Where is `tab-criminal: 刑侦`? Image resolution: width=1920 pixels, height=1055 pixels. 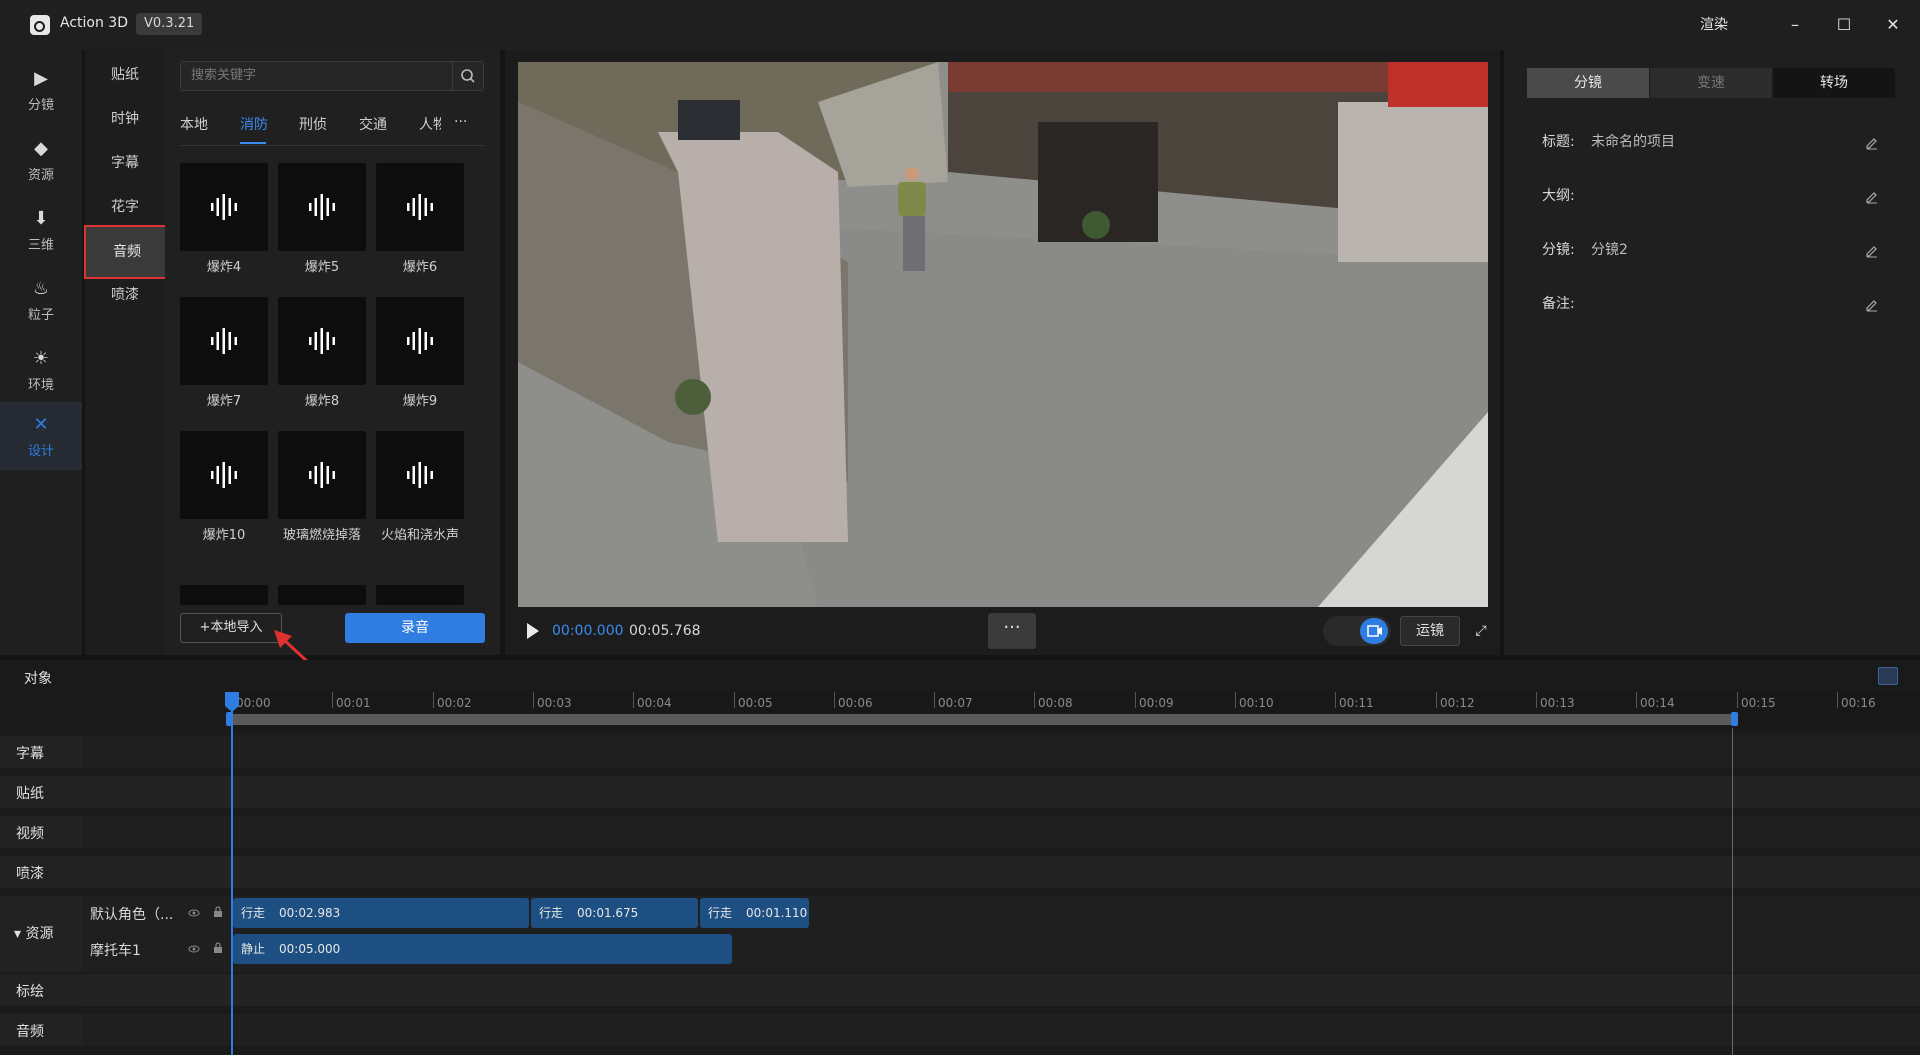
tab-criminal: 刑侦 is located at coordinates (313, 124).